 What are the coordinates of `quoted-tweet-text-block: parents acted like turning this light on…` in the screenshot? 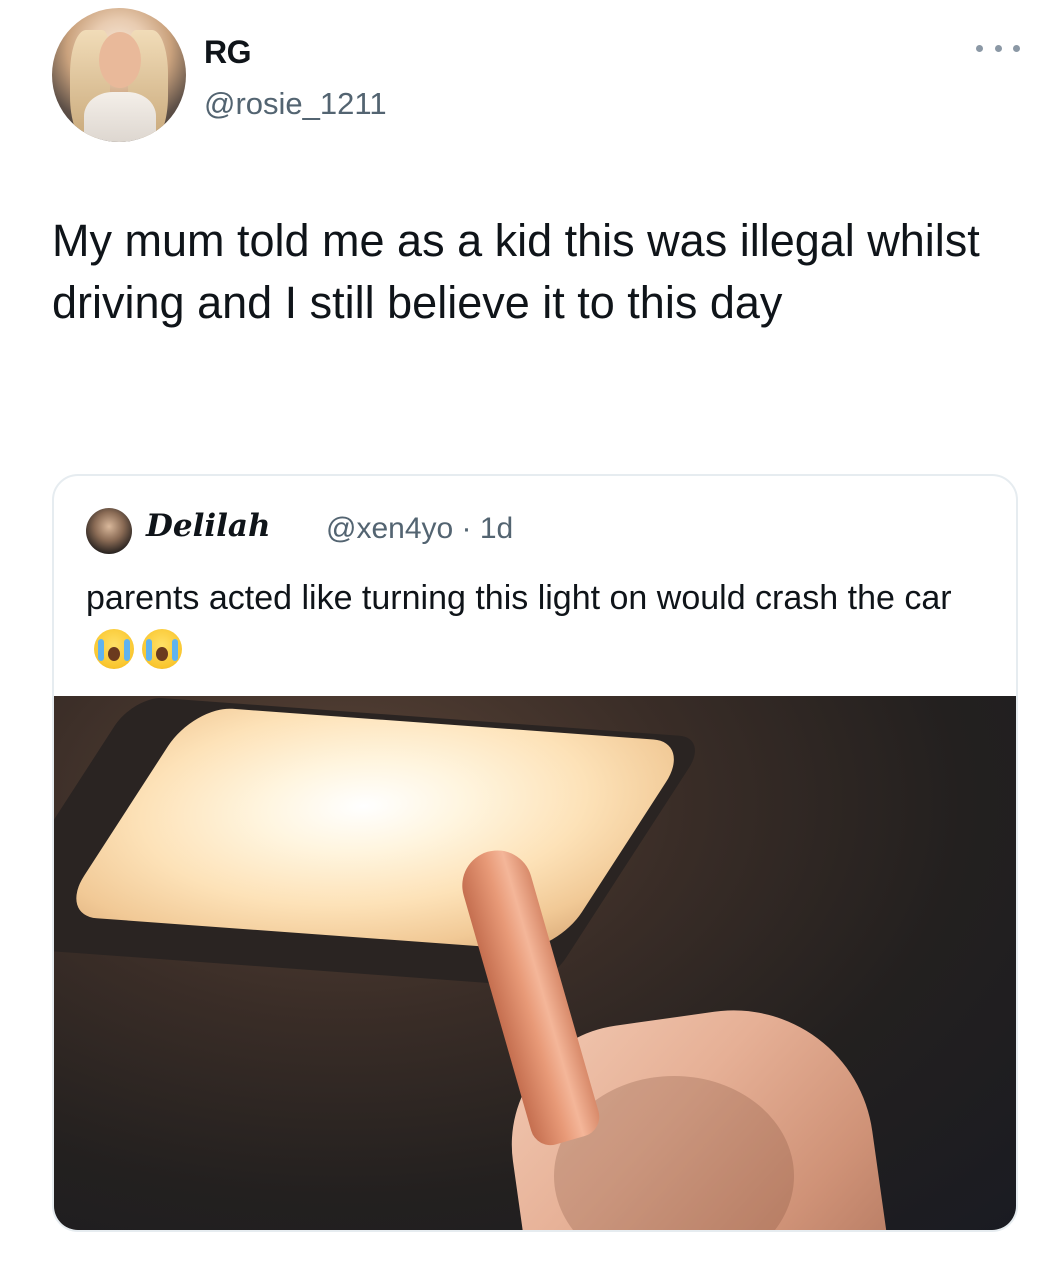 It's located at (536, 624).